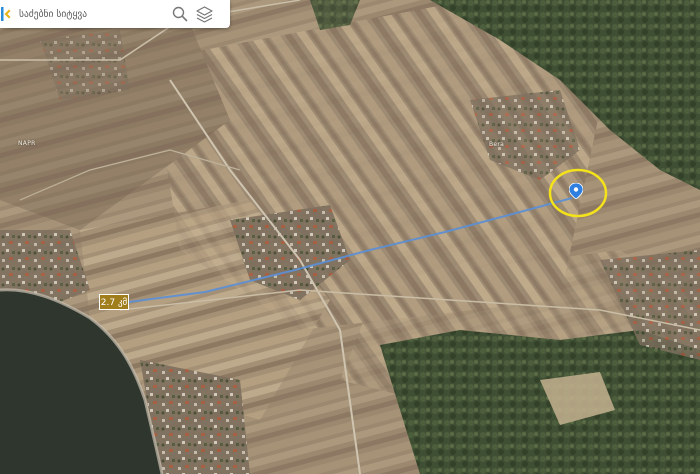 Image resolution: width=700 pixels, height=474 pixels. I want to click on route-distance-label: 2.7 კმ, so click(114, 302).